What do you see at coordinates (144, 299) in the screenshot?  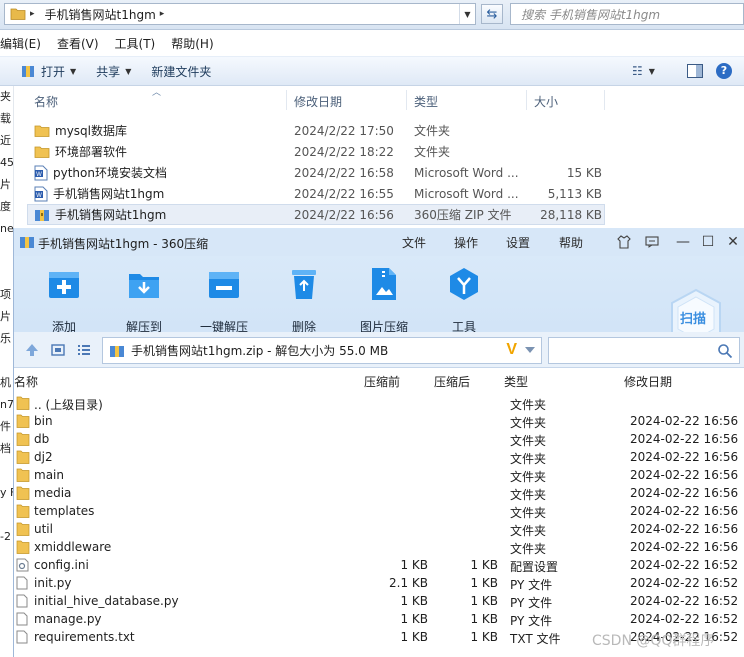 I see `extract-to-button: 解压到` at bounding box center [144, 299].